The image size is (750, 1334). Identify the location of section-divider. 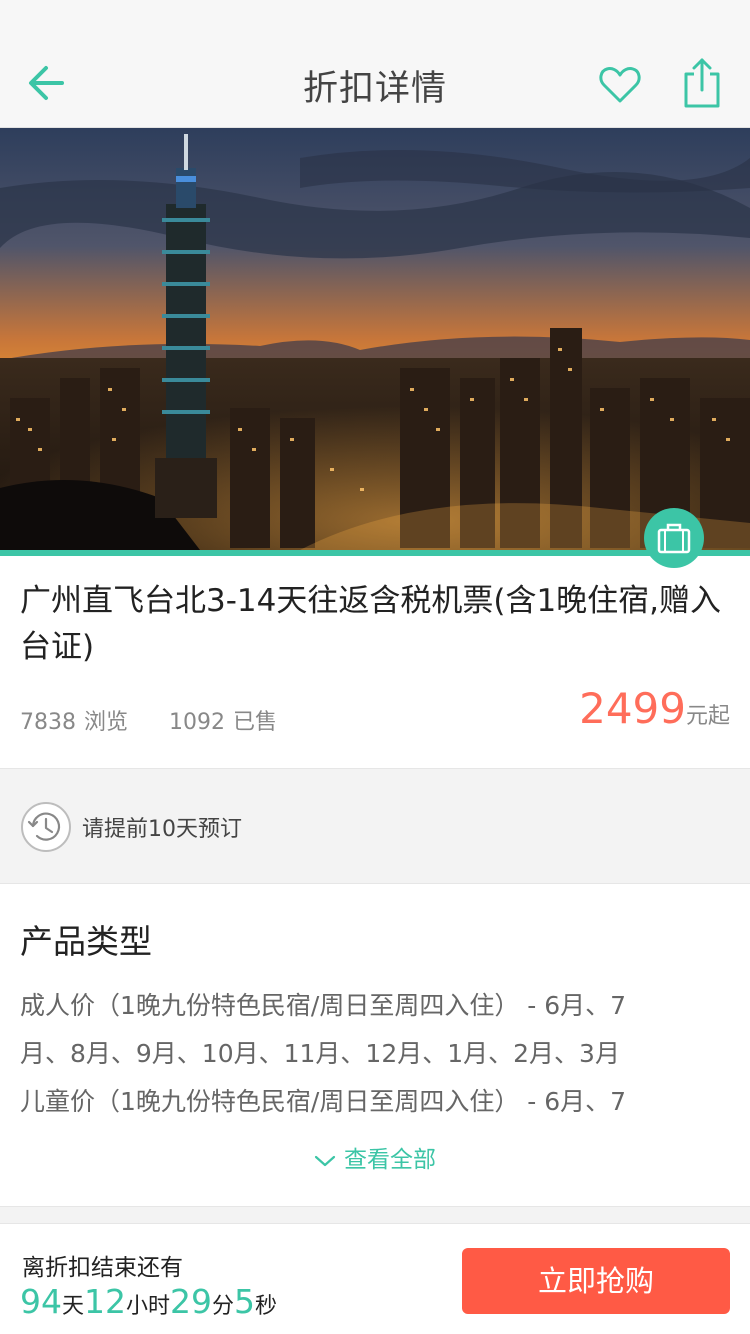
(375, 1215).